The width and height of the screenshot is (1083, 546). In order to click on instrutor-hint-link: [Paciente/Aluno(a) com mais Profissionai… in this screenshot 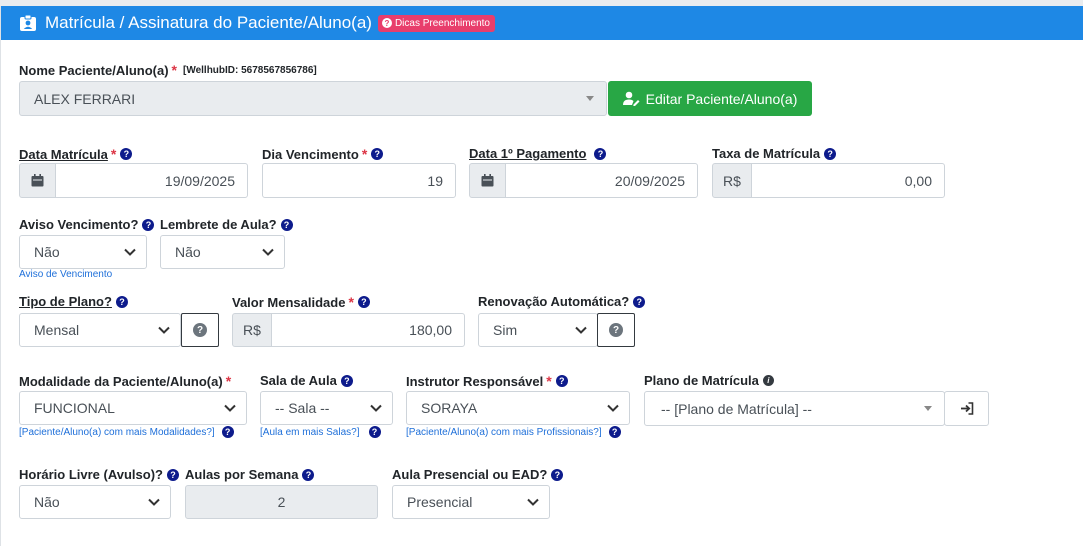, I will do `click(513, 432)`.